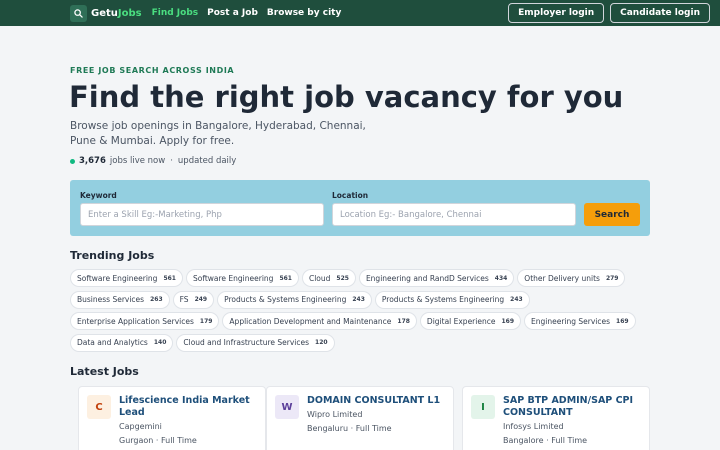 The width and height of the screenshot is (720, 450). What do you see at coordinates (160, 342) in the screenshot?
I see `chip-count: 140` at bounding box center [160, 342].